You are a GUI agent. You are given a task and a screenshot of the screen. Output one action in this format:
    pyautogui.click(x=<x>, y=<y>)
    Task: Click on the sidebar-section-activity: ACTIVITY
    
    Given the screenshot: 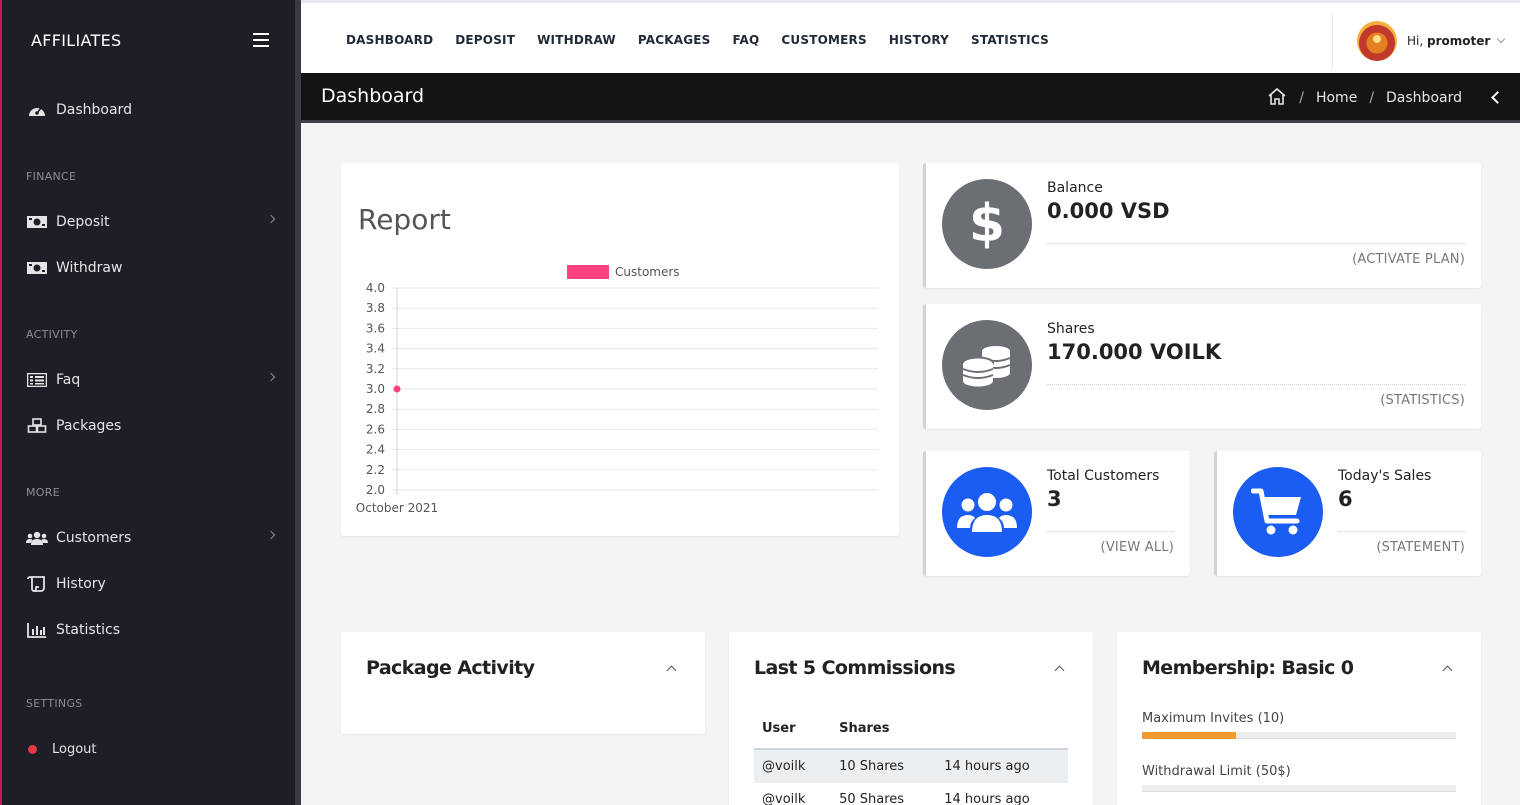 What is the action you would take?
    pyautogui.click(x=52, y=334)
    